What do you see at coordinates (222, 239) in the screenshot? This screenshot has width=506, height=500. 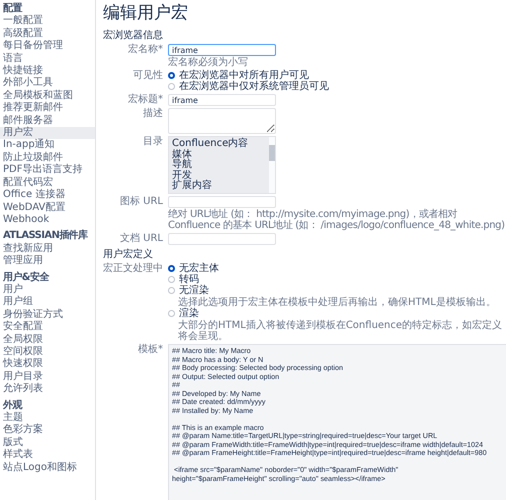 I see `doc-url-field` at bounding box center [222, 239].